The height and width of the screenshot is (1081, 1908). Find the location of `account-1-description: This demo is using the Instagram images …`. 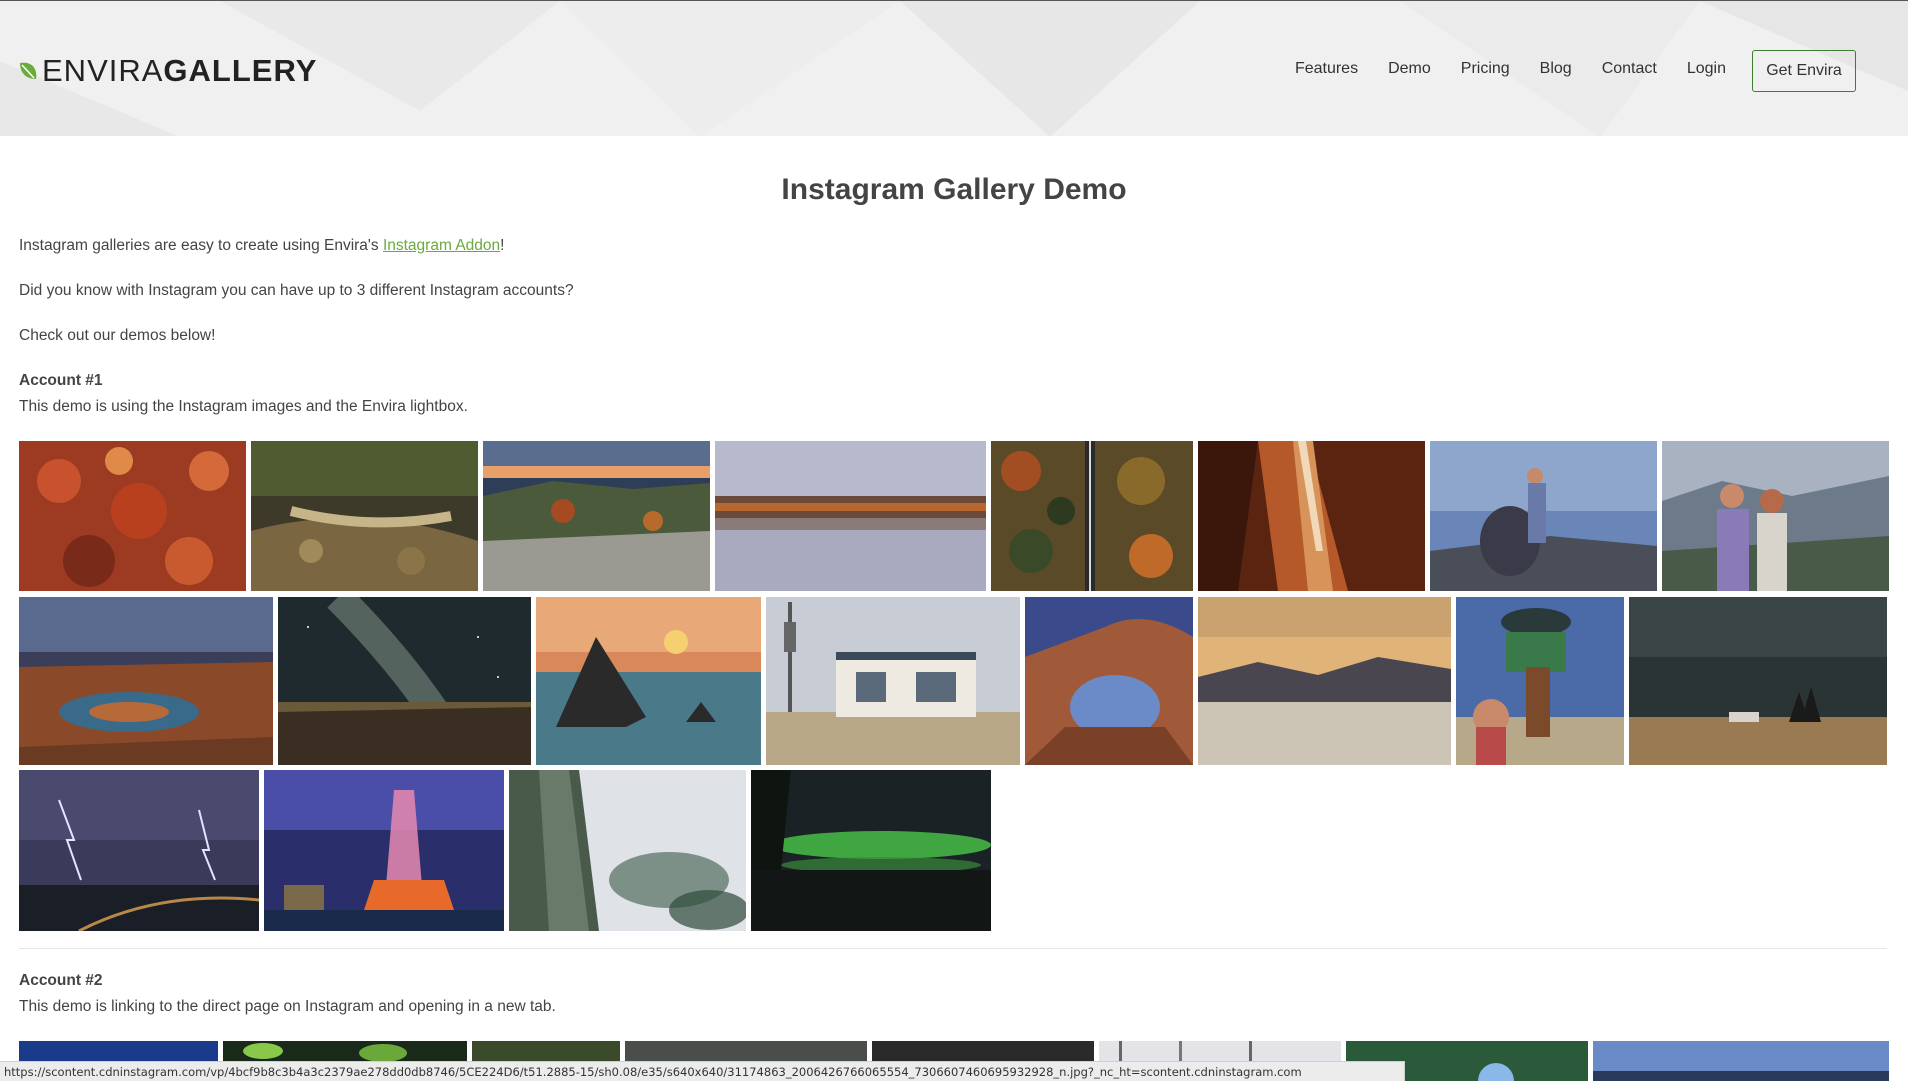

account-1-description: This demo is using the Instagram images … is located at coordinates (243, 406).